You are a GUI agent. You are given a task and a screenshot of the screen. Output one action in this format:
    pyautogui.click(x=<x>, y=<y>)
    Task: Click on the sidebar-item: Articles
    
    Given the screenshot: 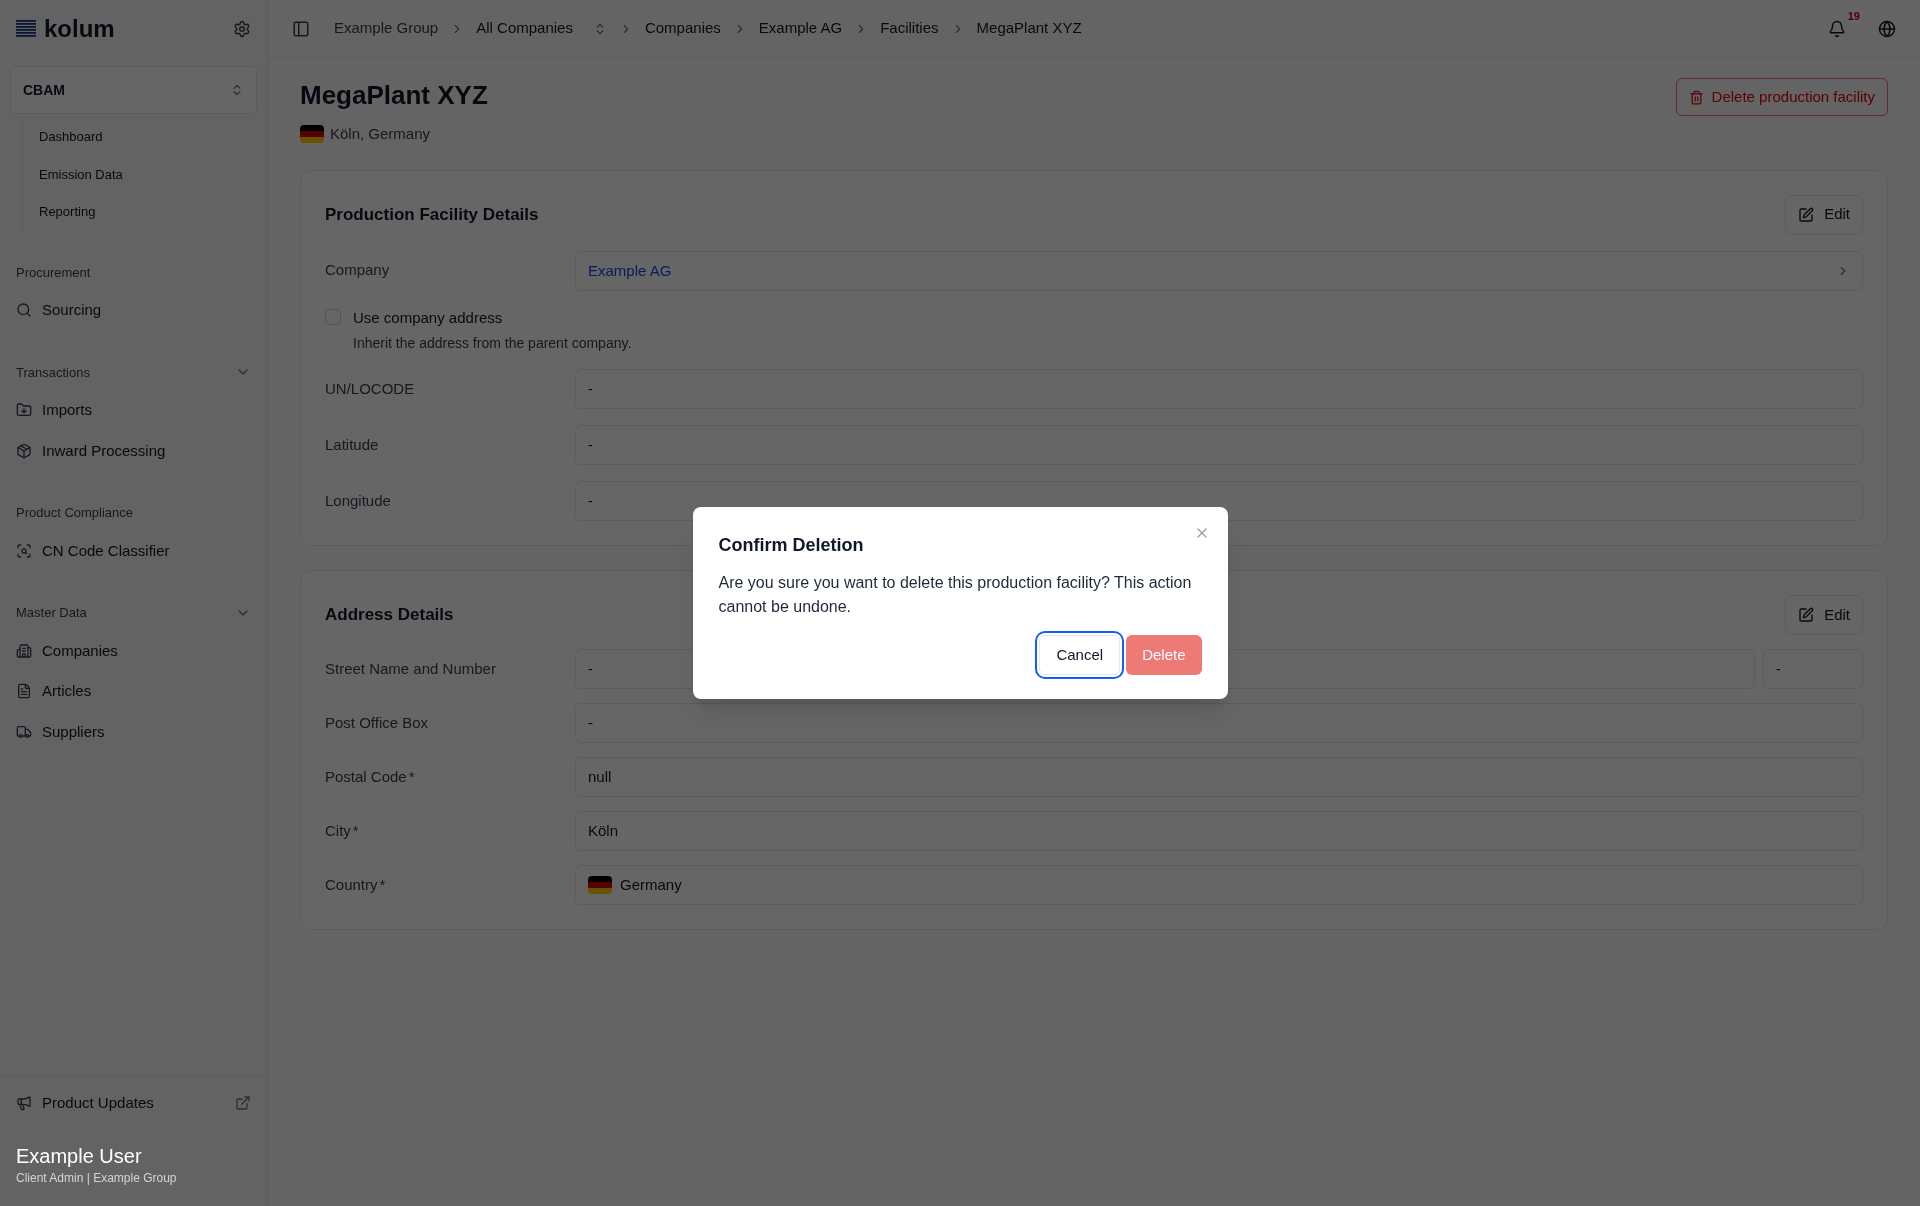 What is the action you would take?
    pyautogui.click(x=133, y=691)
    